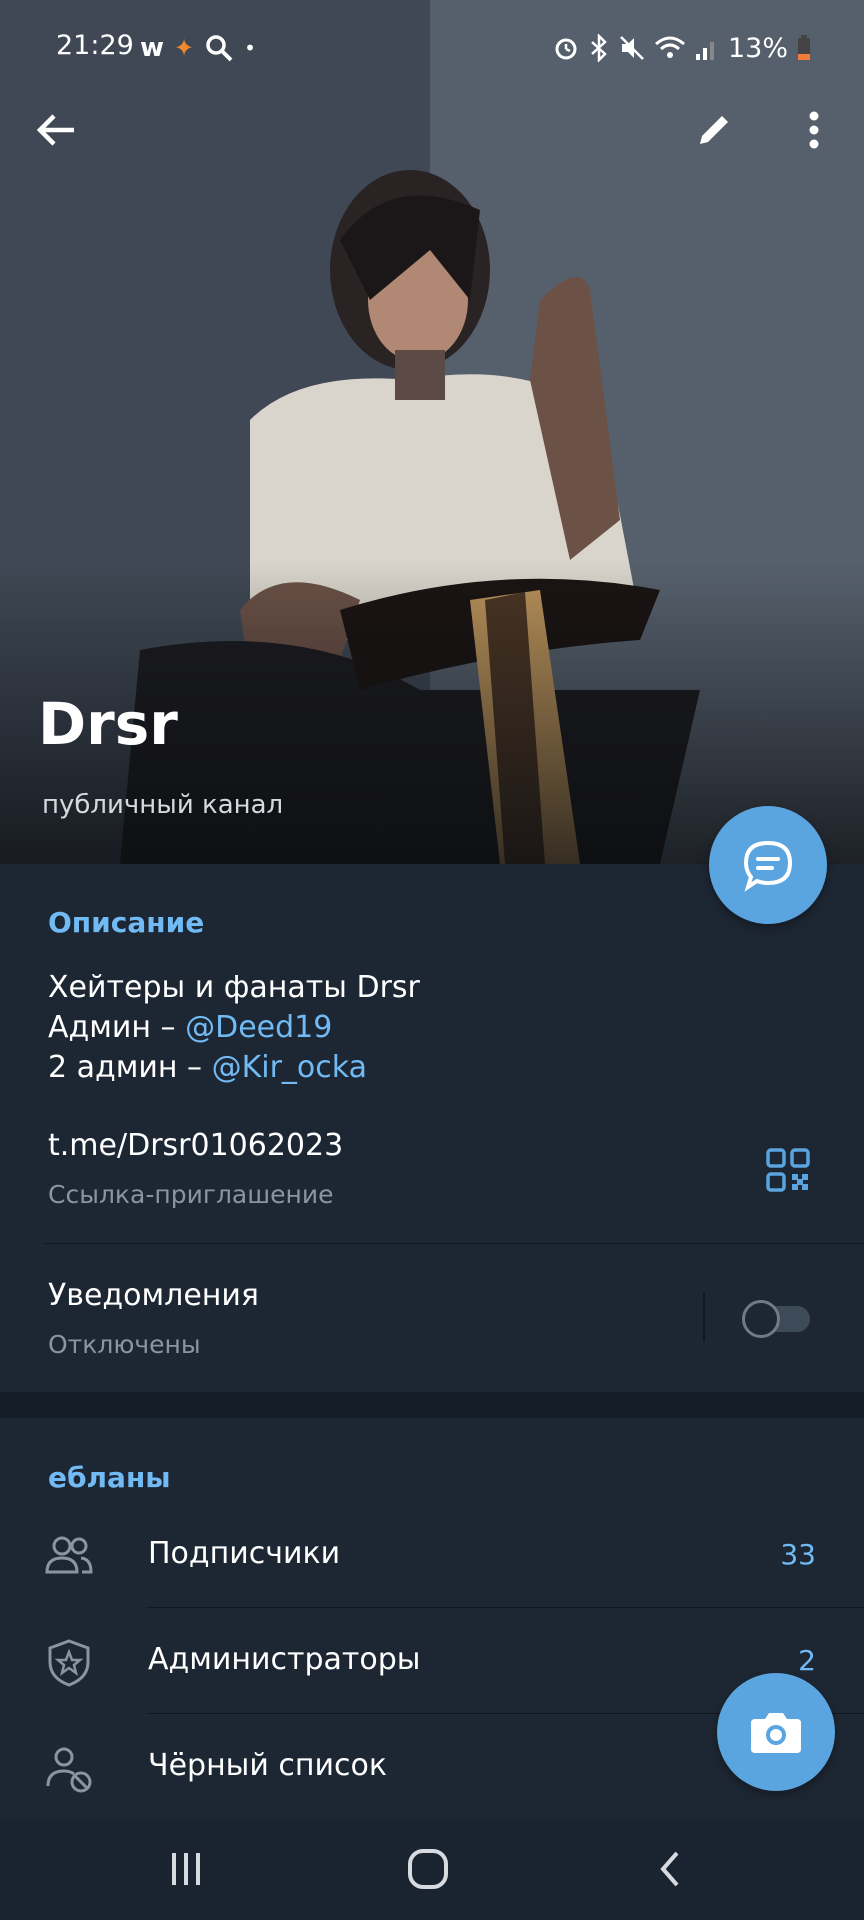  I want to click on system-nav-bar, so click(432, 1870).